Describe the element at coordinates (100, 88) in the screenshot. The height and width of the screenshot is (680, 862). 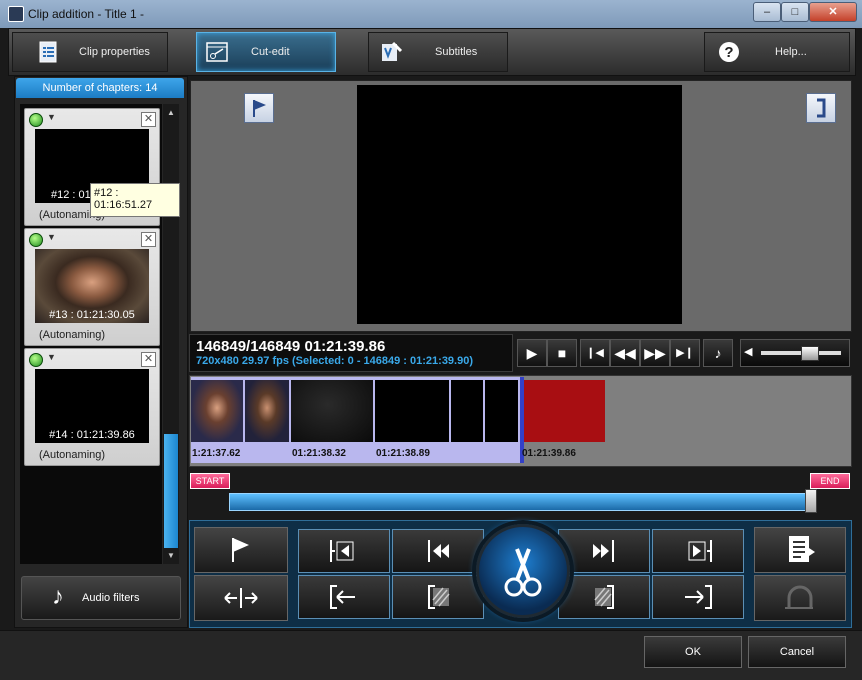
I see `chapter-count: Number of chapters: 14` at that location.